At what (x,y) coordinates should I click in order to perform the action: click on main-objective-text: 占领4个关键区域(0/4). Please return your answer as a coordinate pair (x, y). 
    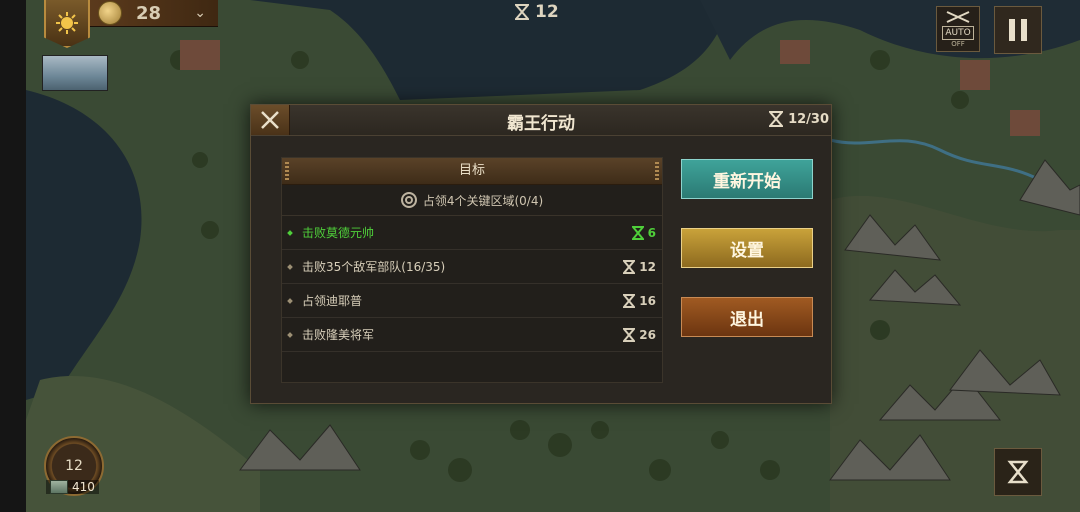
    Looking at the image, I should click on (483, 200).